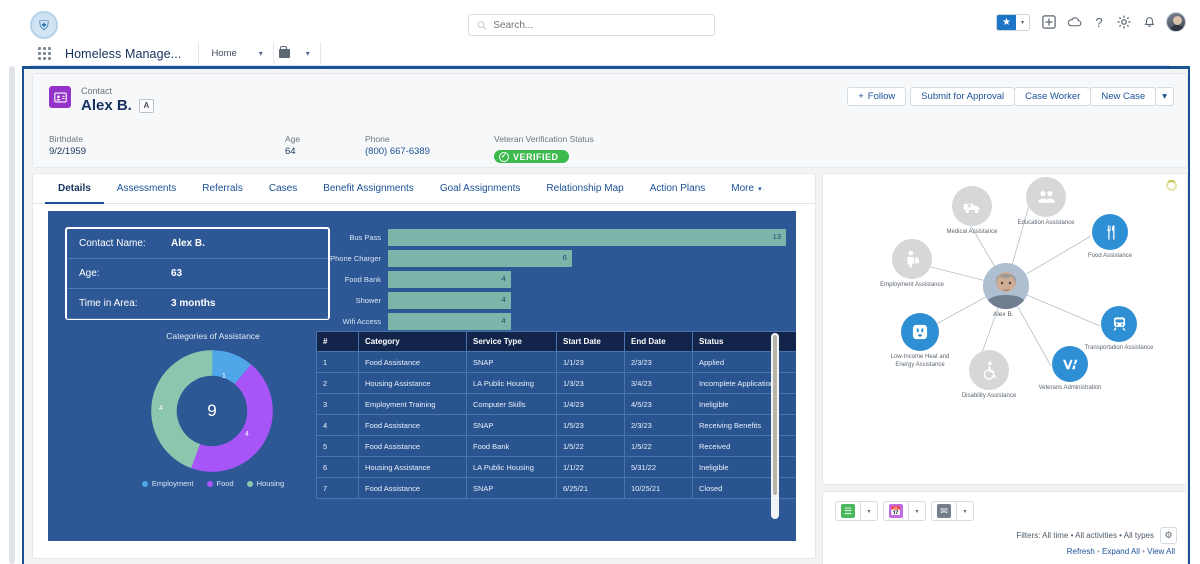  What do you see at coordinates (590, 425) in the screenshot?
I see `cell-start-date: 1/5/23` at bounding box center [590, 425].